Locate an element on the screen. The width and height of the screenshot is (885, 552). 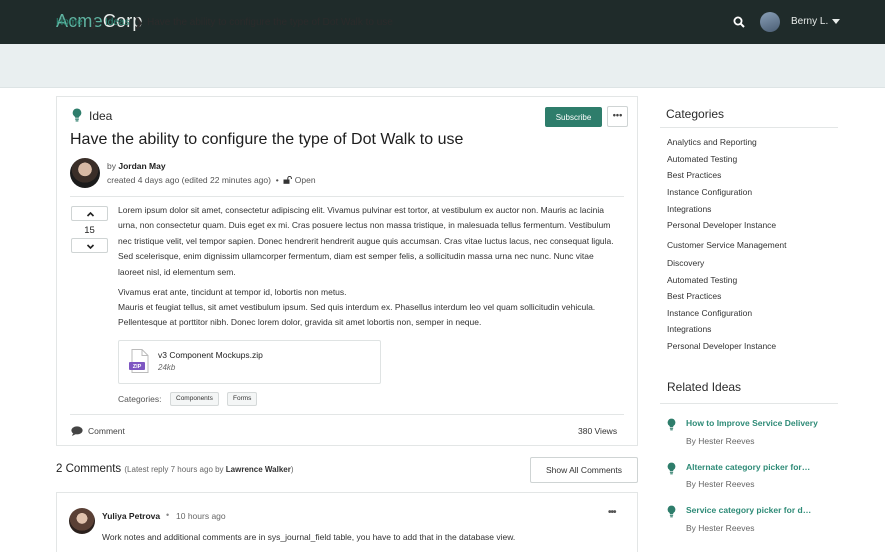
view-count: 380 Views is located at coordinates (598, 431).